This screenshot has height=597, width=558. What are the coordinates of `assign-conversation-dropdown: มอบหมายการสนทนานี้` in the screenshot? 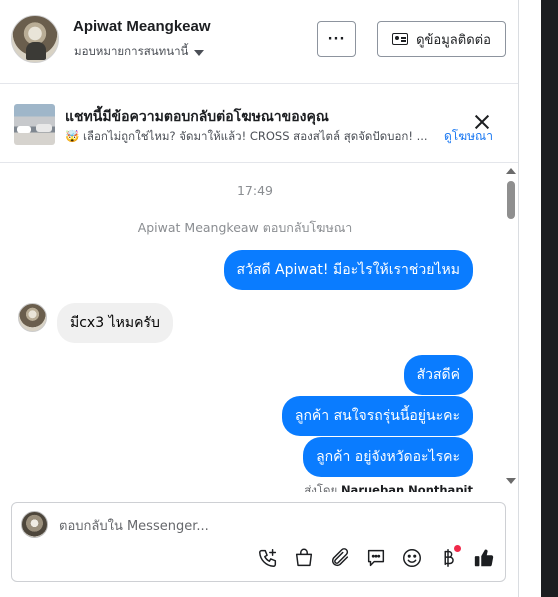 It's located at (139, 52).